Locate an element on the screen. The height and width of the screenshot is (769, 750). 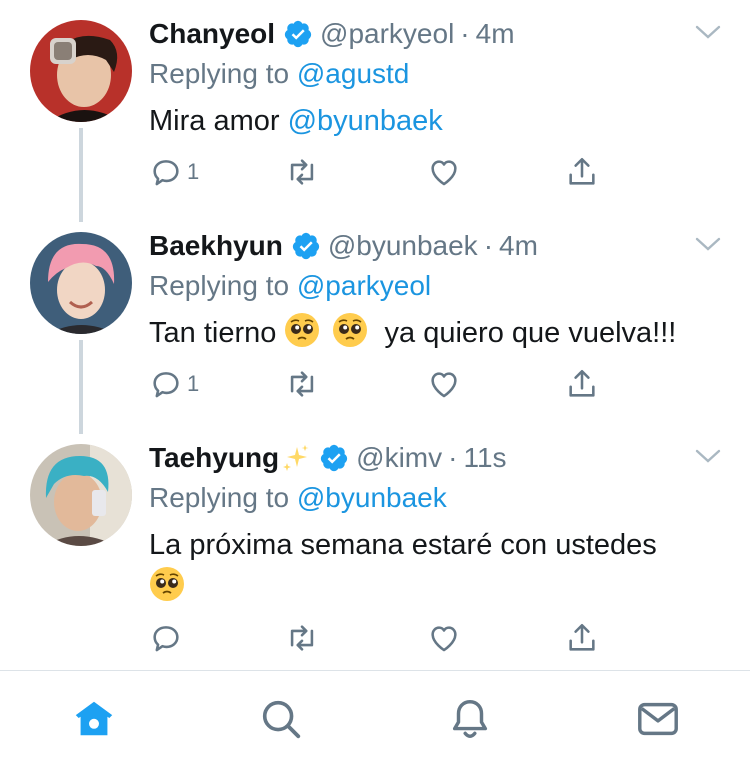
handle: @kimv is located at coordinates (399, 458).